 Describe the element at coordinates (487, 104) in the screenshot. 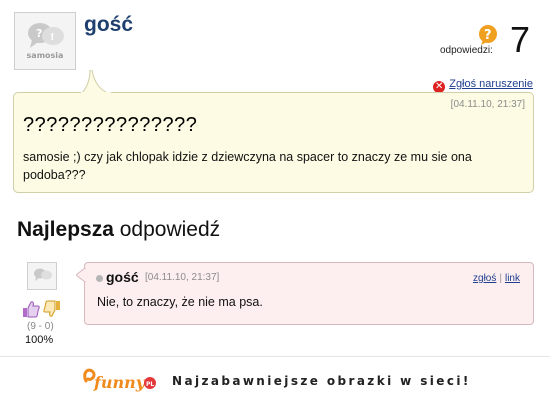

I see `question-date: [04.11.10, 21:37]` at that location.